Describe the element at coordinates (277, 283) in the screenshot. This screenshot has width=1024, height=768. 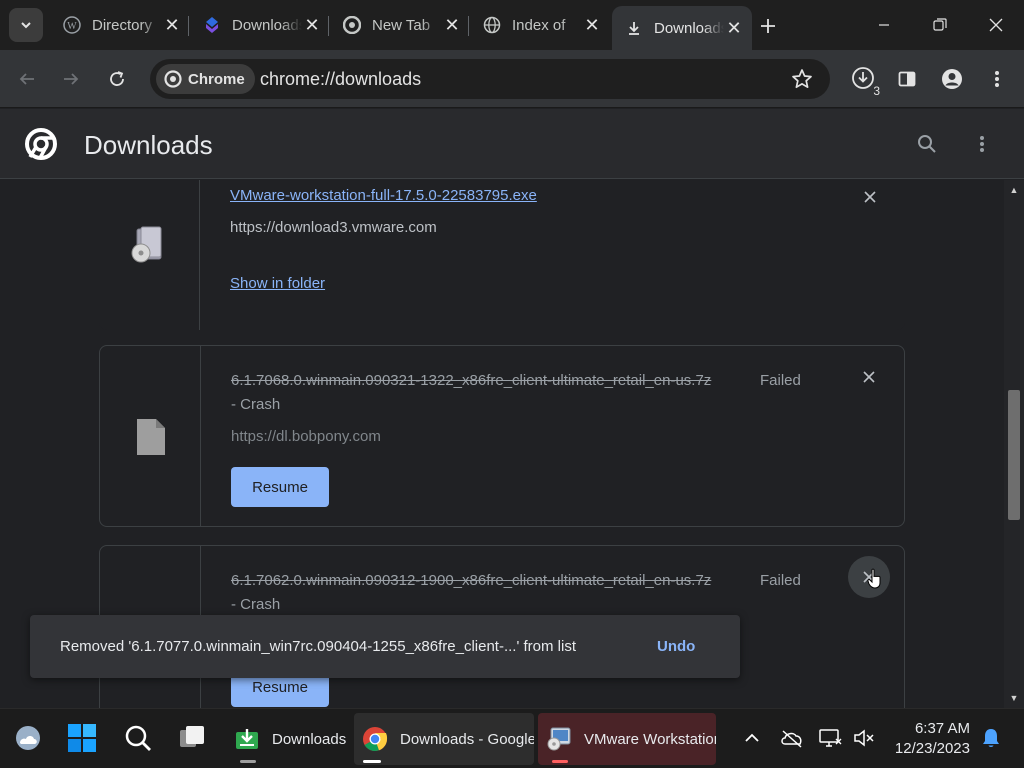
I see `show-in-folder-link: Show in folder` at that location.